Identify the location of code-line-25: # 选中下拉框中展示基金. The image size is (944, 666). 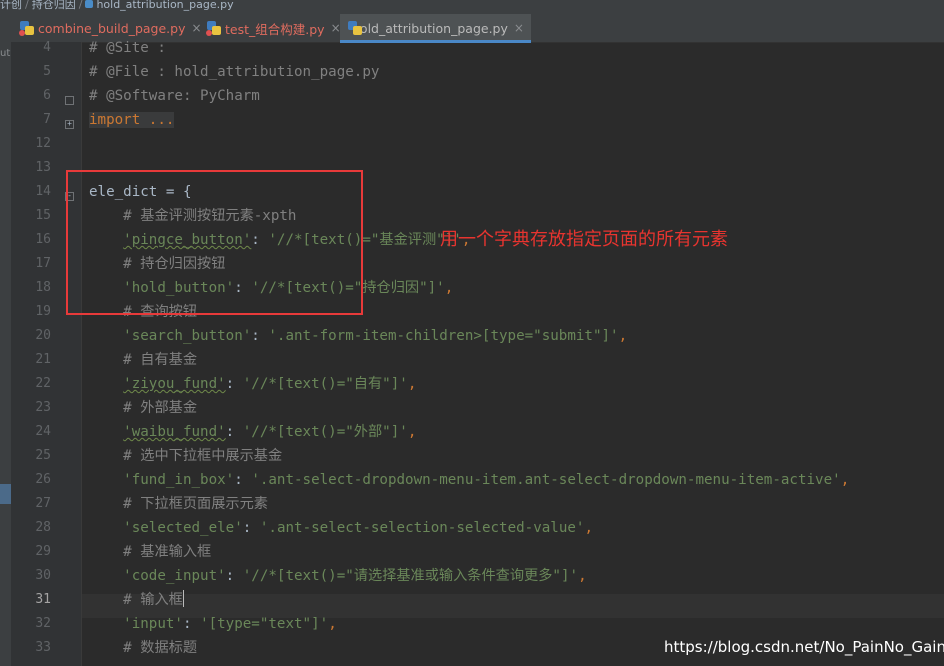
(185, 456).